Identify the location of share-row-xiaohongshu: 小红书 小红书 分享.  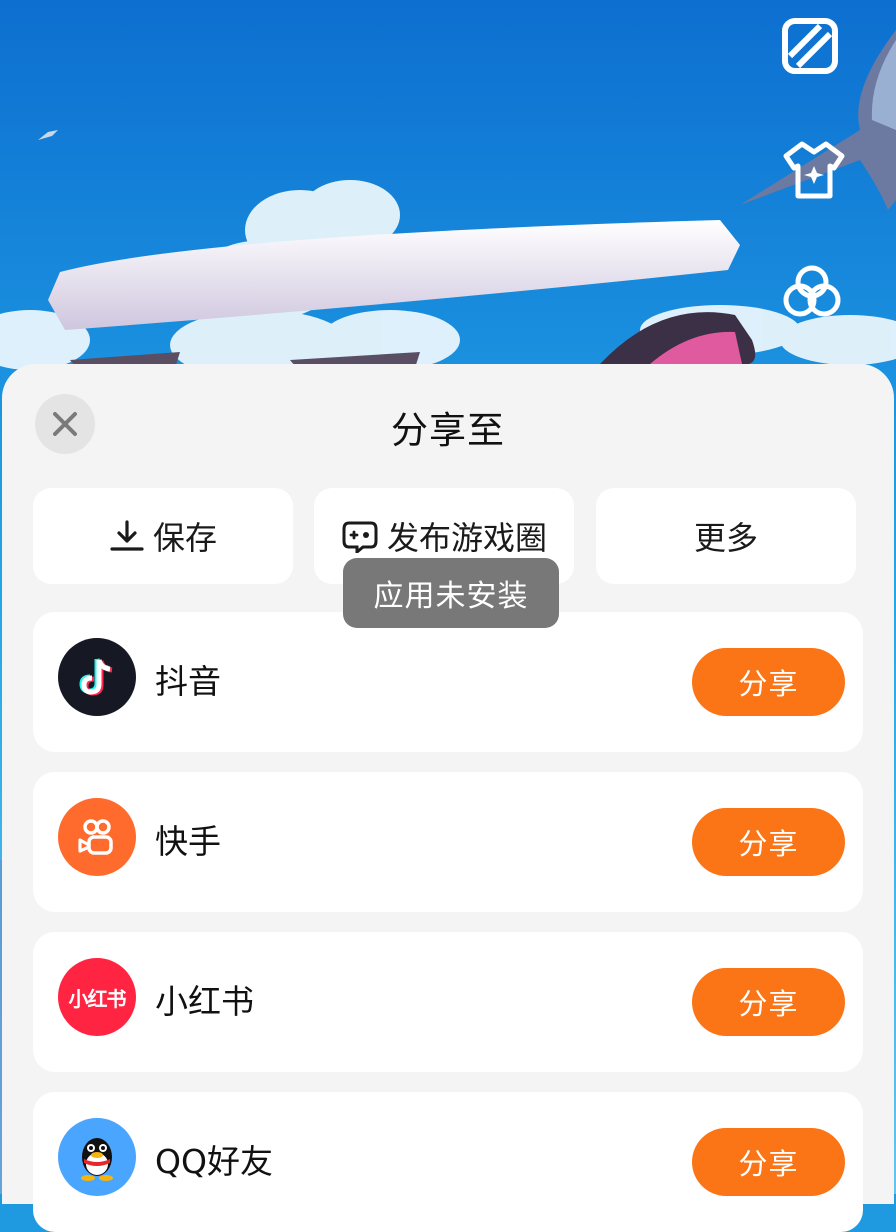
(448, 1002).